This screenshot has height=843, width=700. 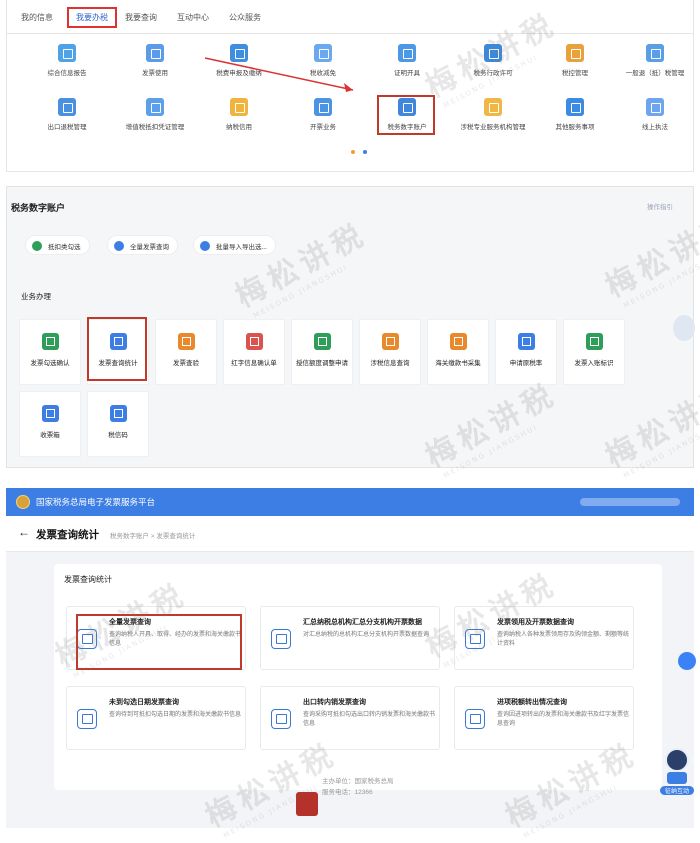 I want to click on service-export-refund: 出口退税管理, so click(x=67, y=114).